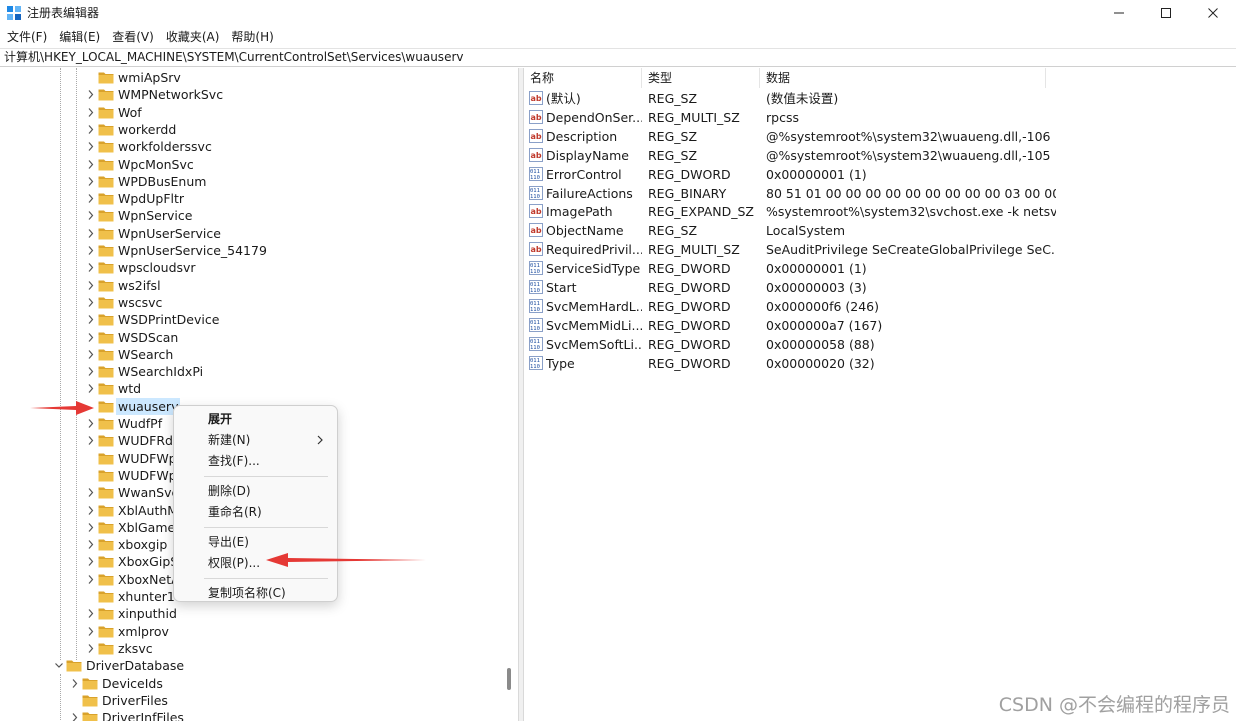 This screenshot has height=721, width=1236. What do you see at coordinates (880, 117) in the screenshot?
I see `value-row: ab DependOnSer... REG_MULTI_SZ rpcss` at bounding box center [880, 117].